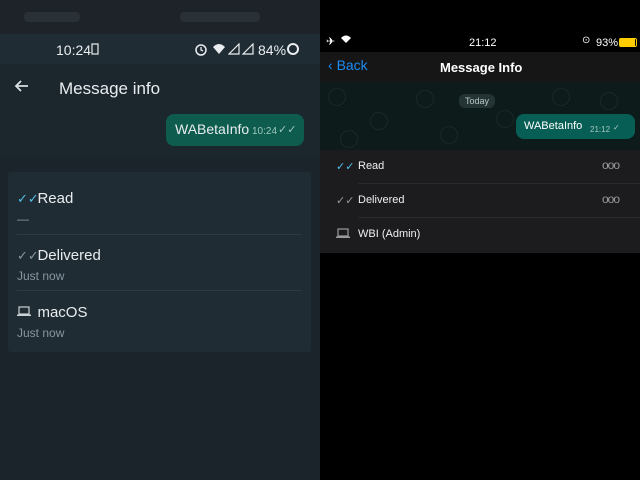 Image resolution: width=640 pixels, height=480 pixels. I want to click on blurred-top-bar, so click(160, 17).